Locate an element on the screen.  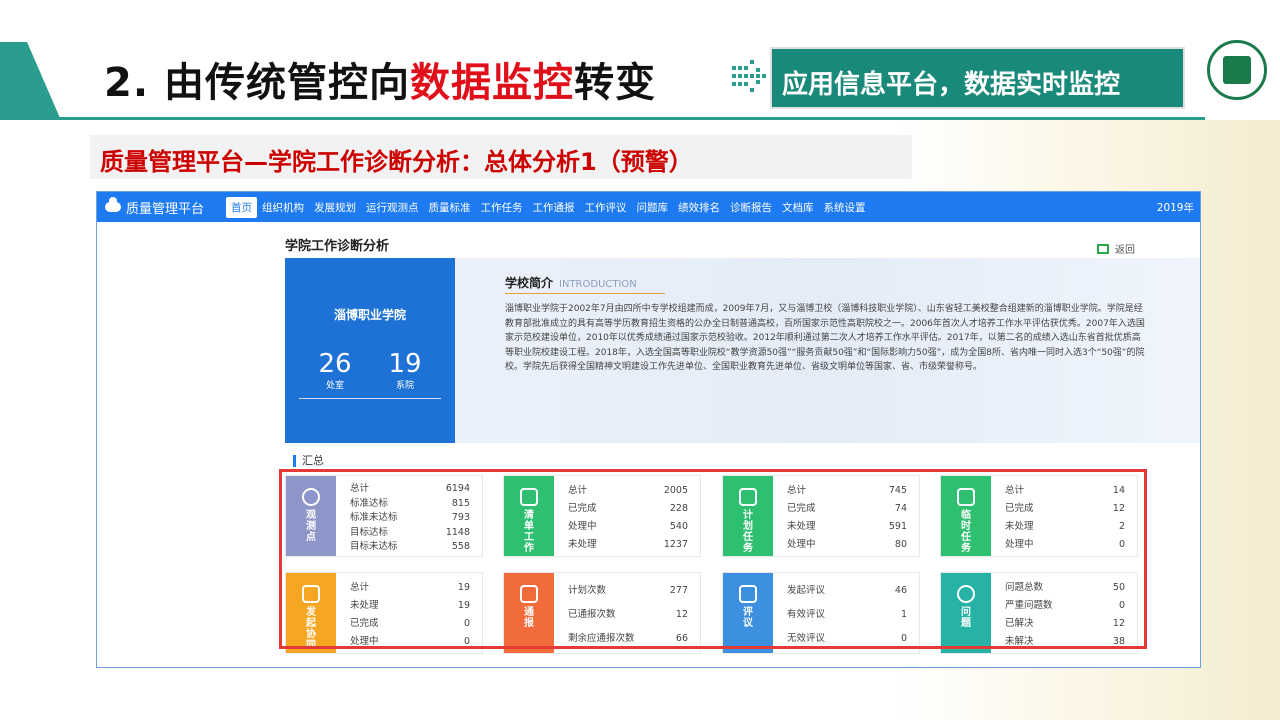
nav-item-ranking: 绩效排名 is located at coordinates (699, 207).